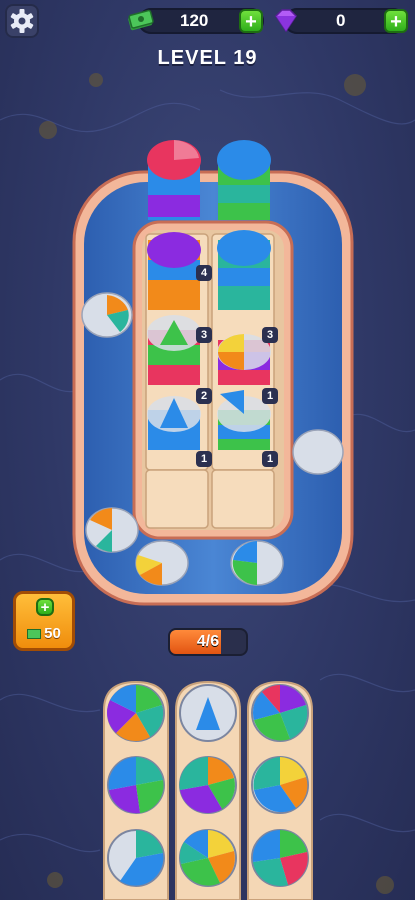 Image resolution: width=415 pixels, height=900 pixels. I want to click on piece-tray, so click(208, 790).